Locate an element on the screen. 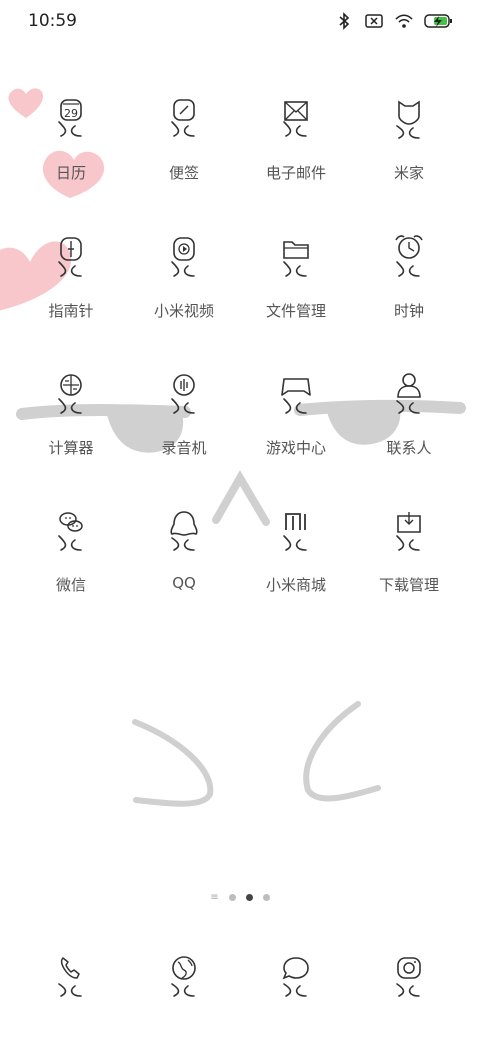  app-mijia: 米家 is located at coordinates (409, 147).